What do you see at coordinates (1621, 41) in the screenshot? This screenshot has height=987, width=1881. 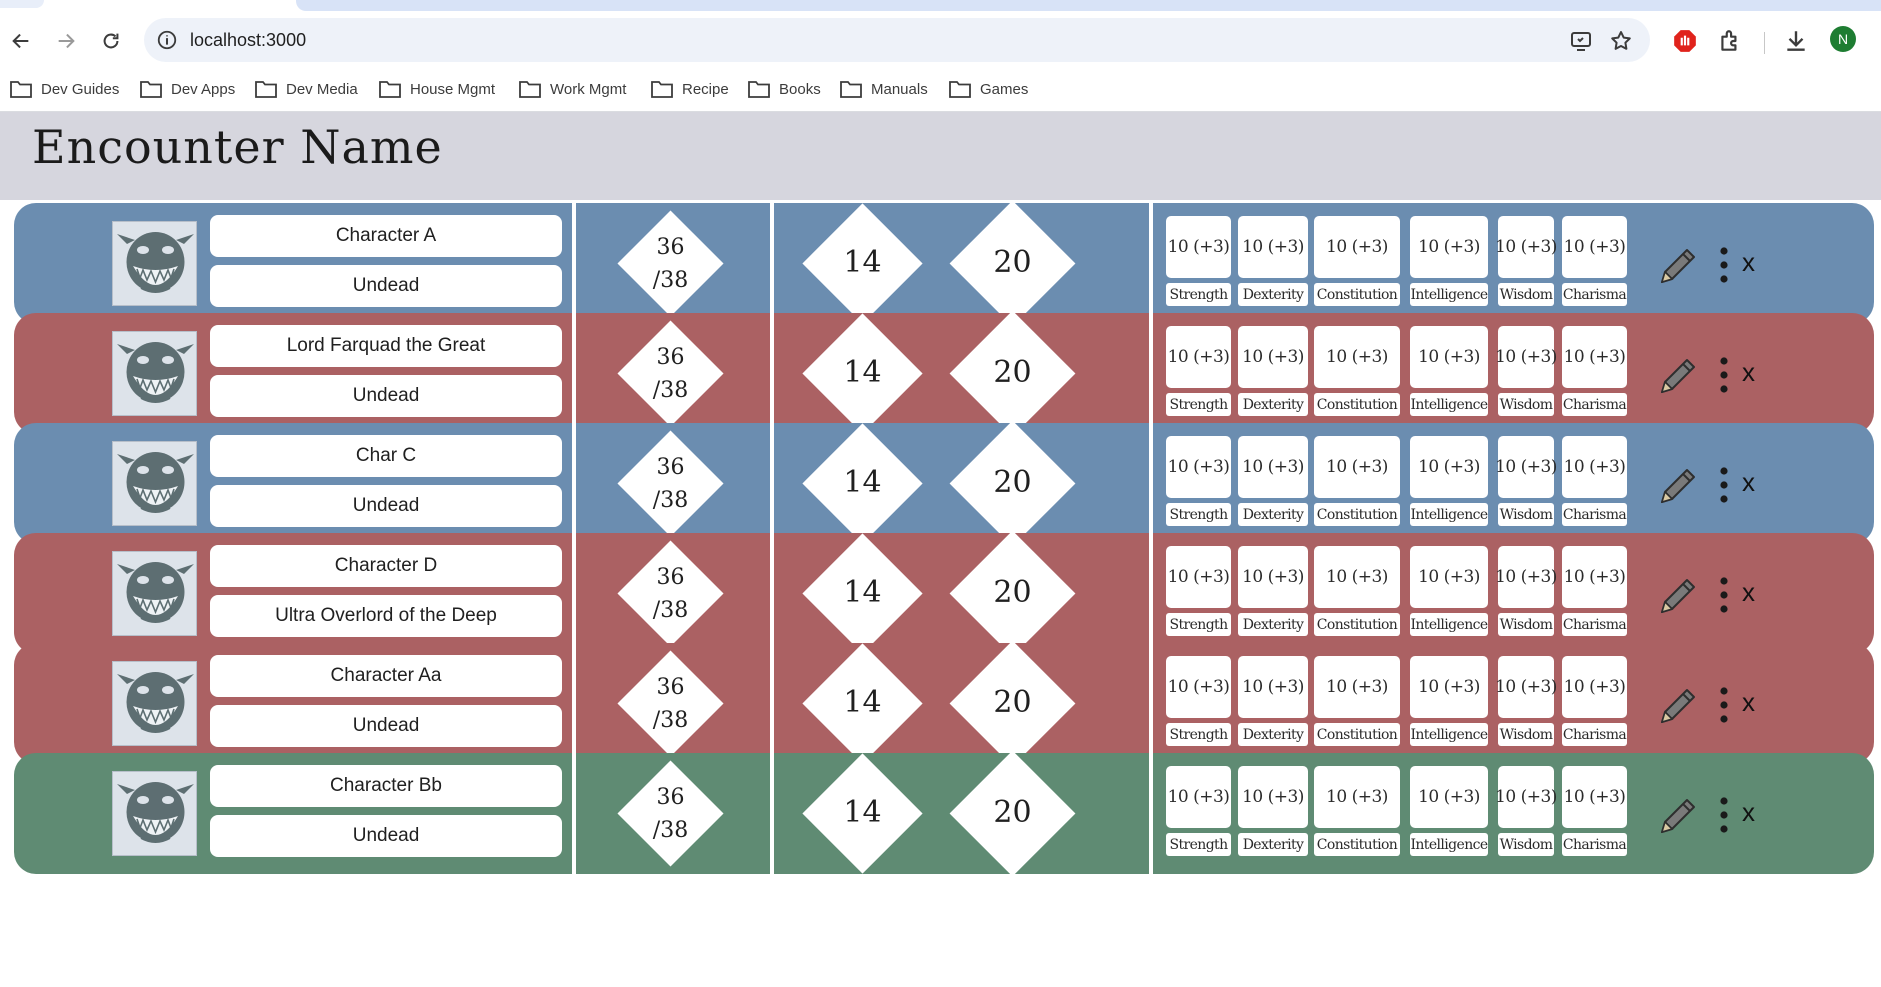 I see `star-icon` at bounding box center [1621, 41].